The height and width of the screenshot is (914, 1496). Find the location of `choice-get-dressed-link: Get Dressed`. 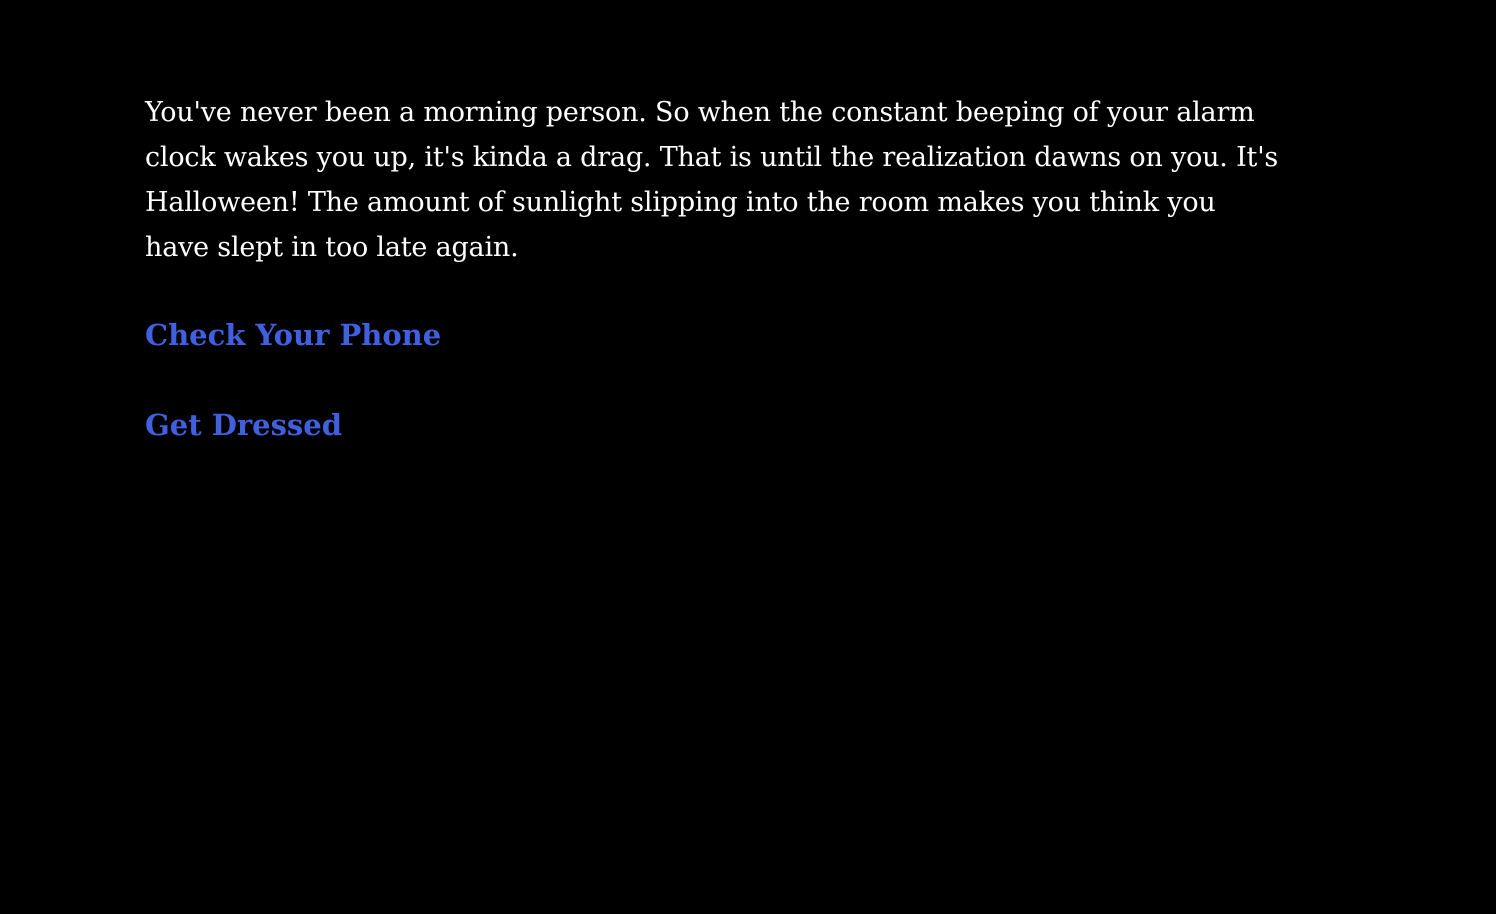

choice-get-dressed-link: Get Dressed is located at coordinates (243, 425).